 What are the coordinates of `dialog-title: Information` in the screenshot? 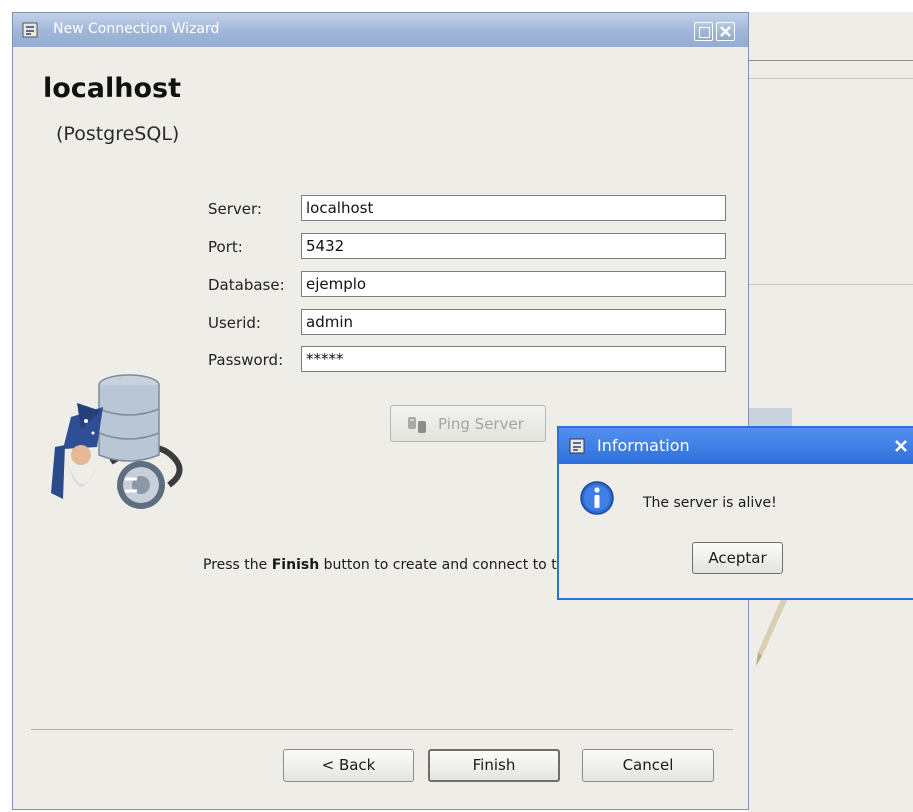 It's located at (643, 445).